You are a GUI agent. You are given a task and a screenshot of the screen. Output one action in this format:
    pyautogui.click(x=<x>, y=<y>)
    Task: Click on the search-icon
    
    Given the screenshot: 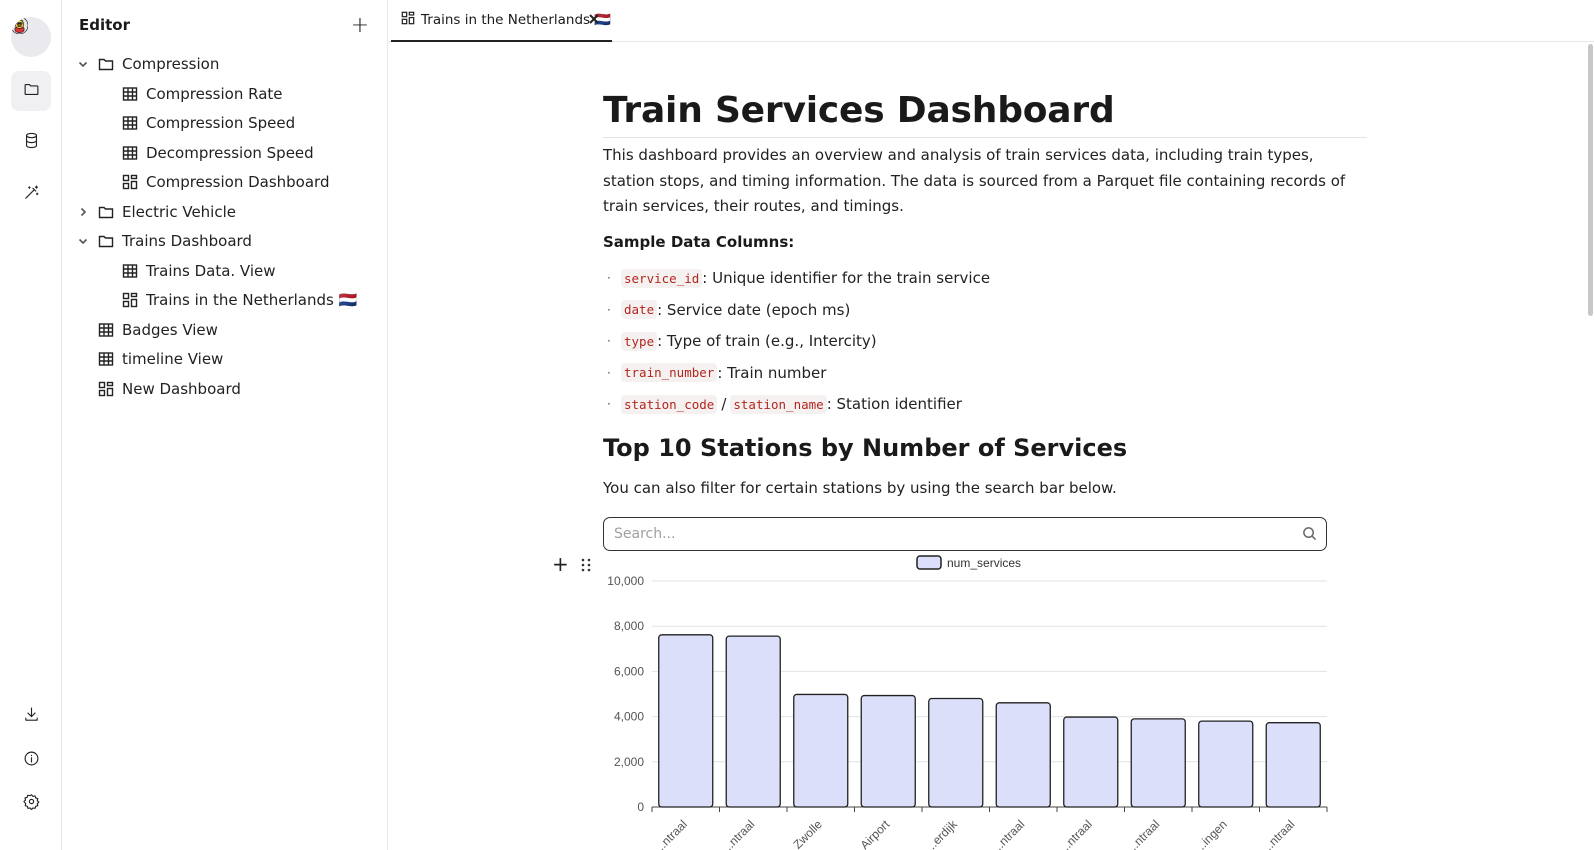 What is the action you would take?
    pyautogui.click(x=1310, y=534)
    